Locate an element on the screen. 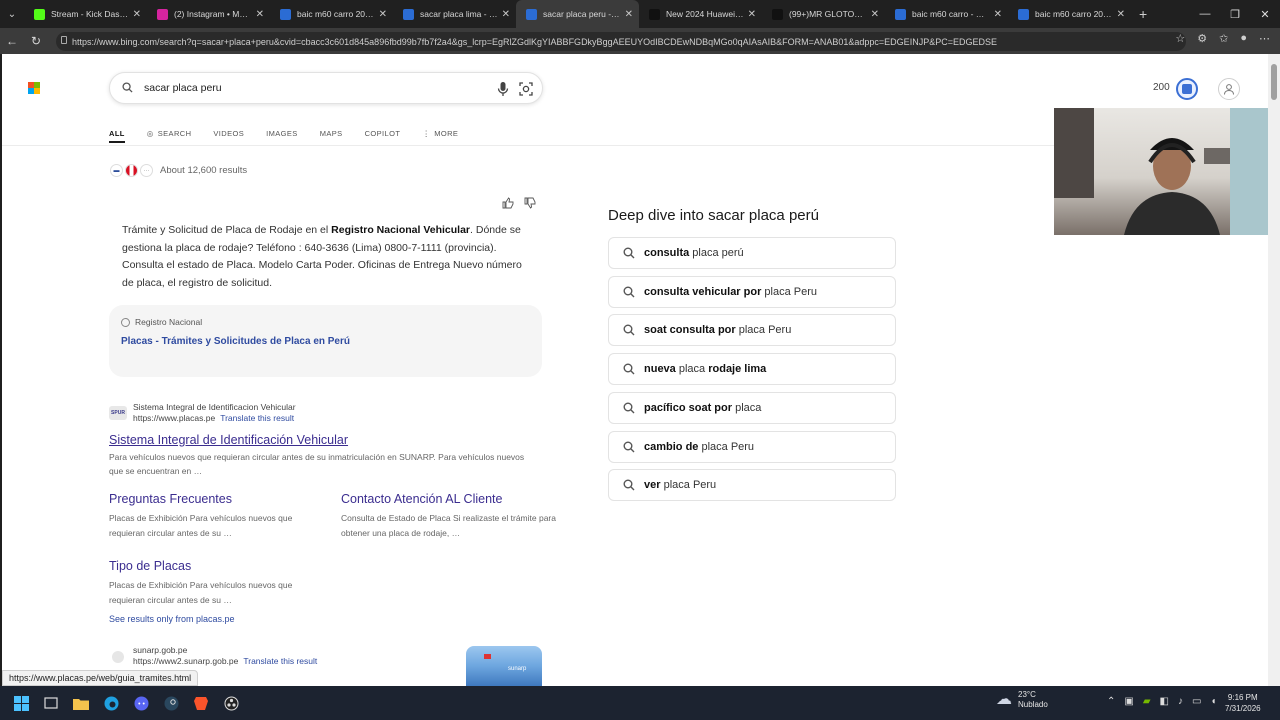 This screenshot has width=1280, height=720. thumbnail-sign-text: sunarp is located at coordinates (517, 669).